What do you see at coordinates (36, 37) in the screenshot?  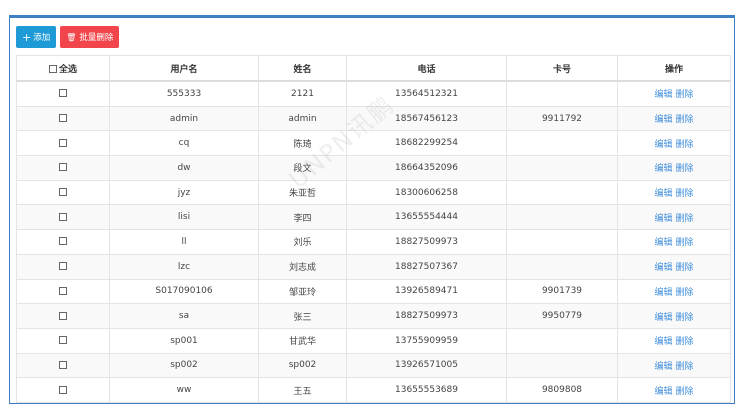 I see `add-button: + 添加` at bounding box center [36, 37].